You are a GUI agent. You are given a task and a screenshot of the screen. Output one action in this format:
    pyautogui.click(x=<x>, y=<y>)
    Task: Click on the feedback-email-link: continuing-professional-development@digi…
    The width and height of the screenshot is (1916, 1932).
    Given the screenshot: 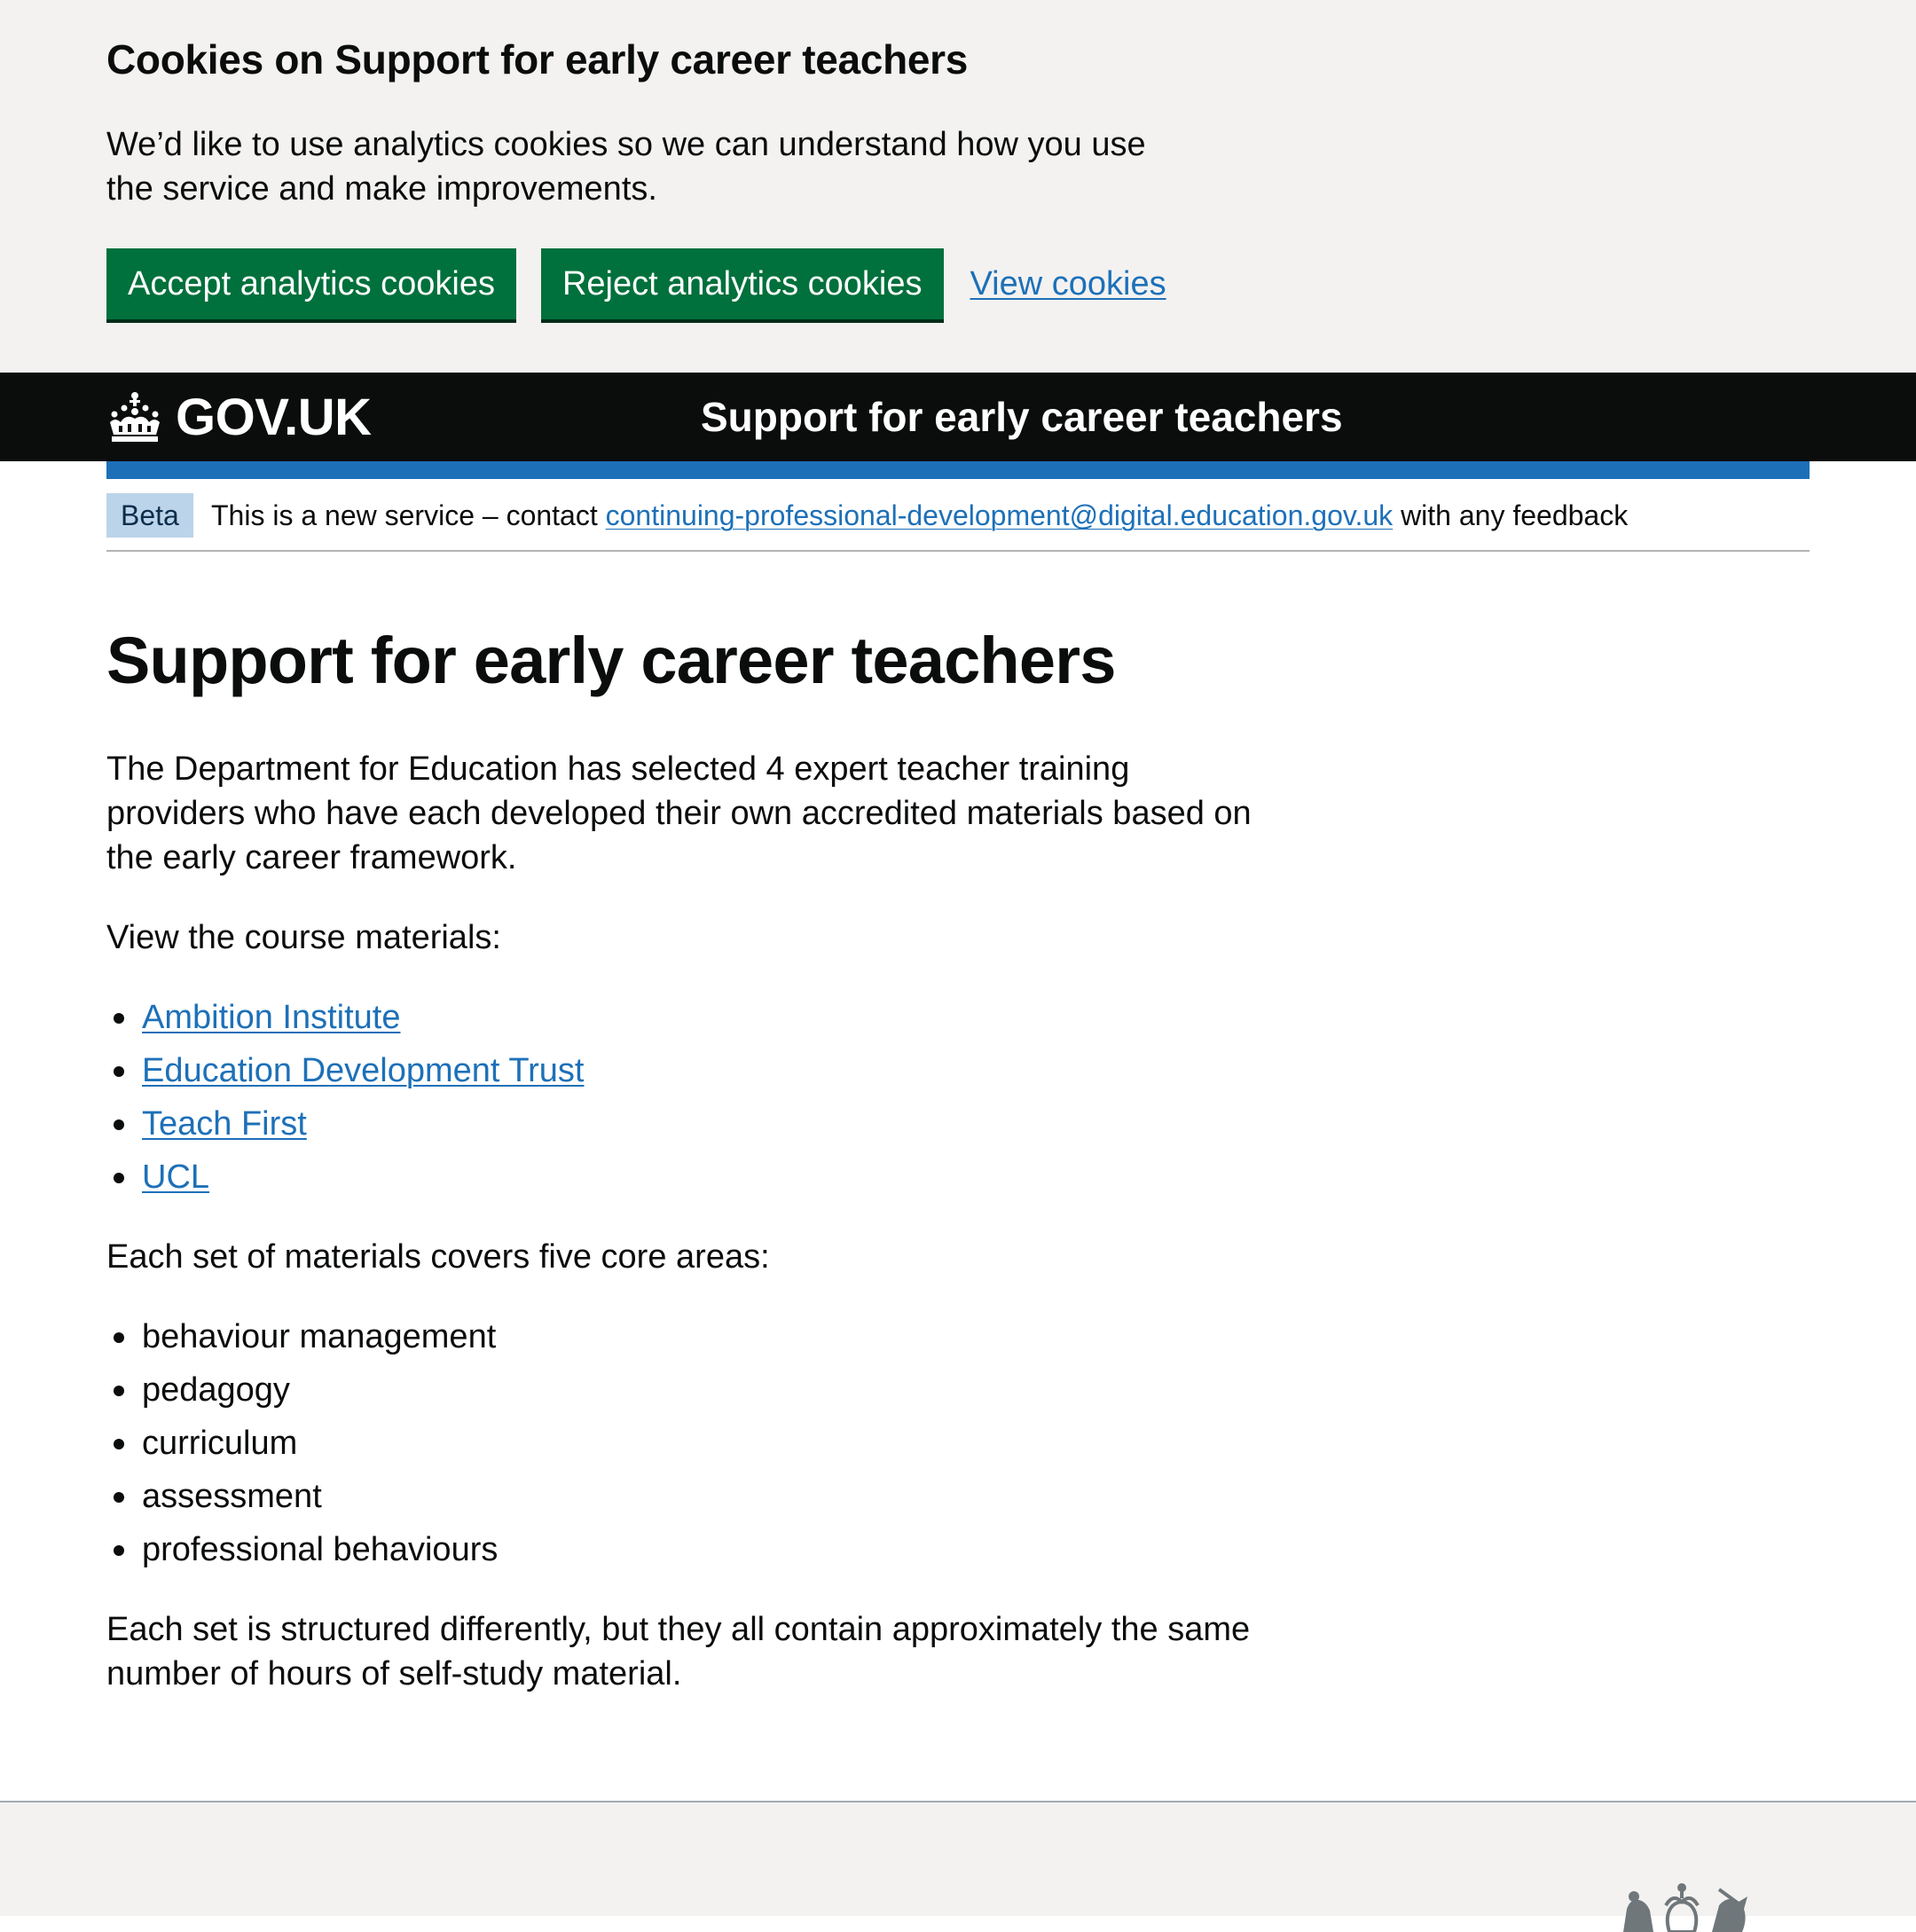 What is the action you would take?
    pyautogui.click(x=1000, y=515)
    